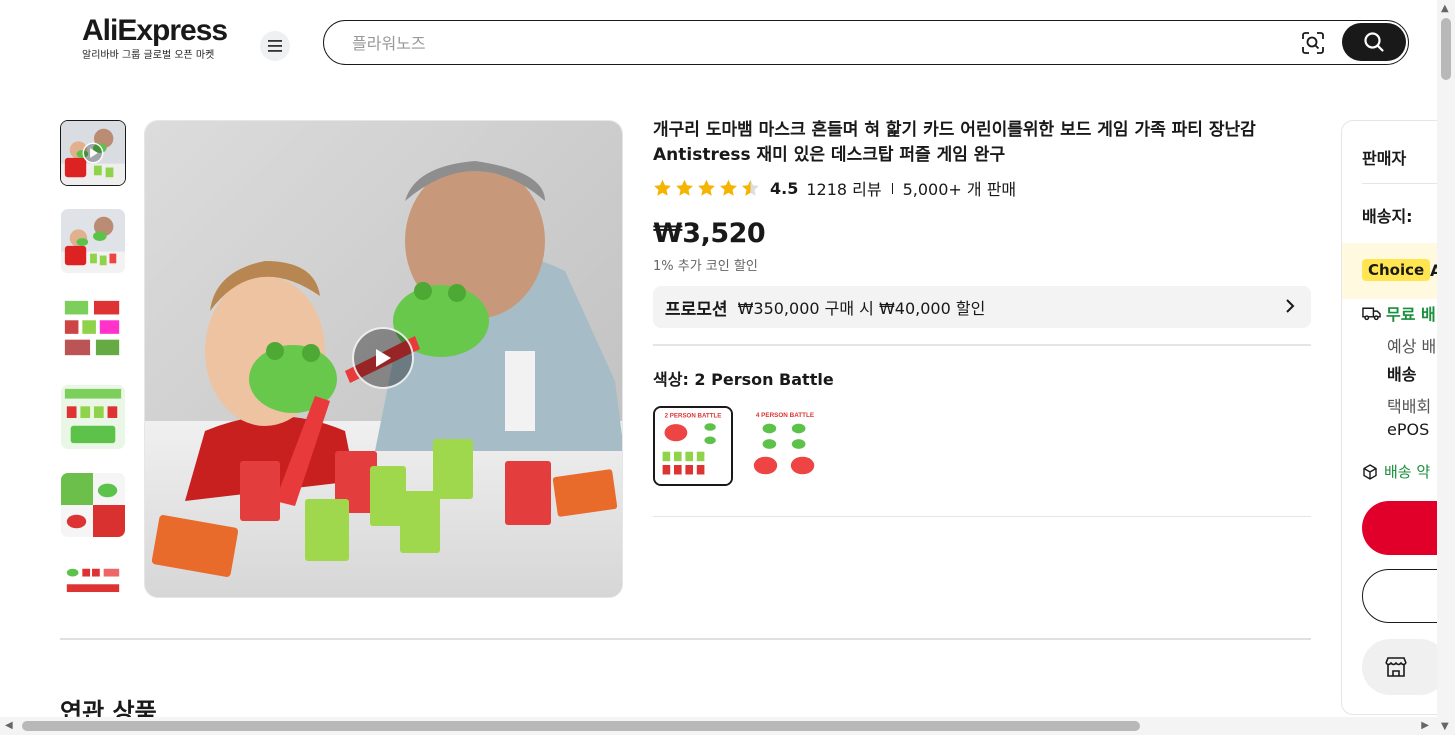 The height and width of the screenshot is (735, 1455). What do you see at coordinates (1401, 596) in the screenshot?
I see `add-to-cart-button` at bounding box center [1401, 596].